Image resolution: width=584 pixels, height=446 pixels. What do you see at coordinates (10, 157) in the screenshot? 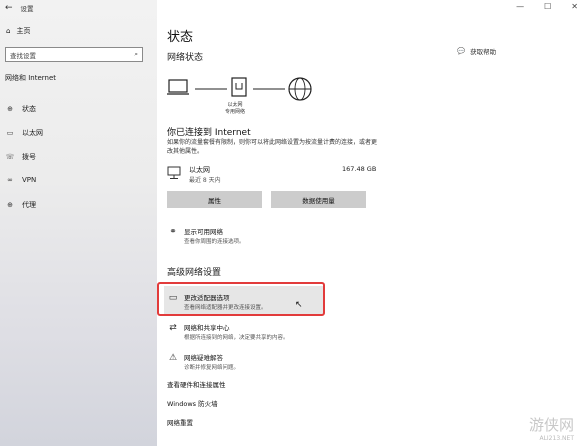
I see `phone-icon: ☏` at bounding box center [10, 157].